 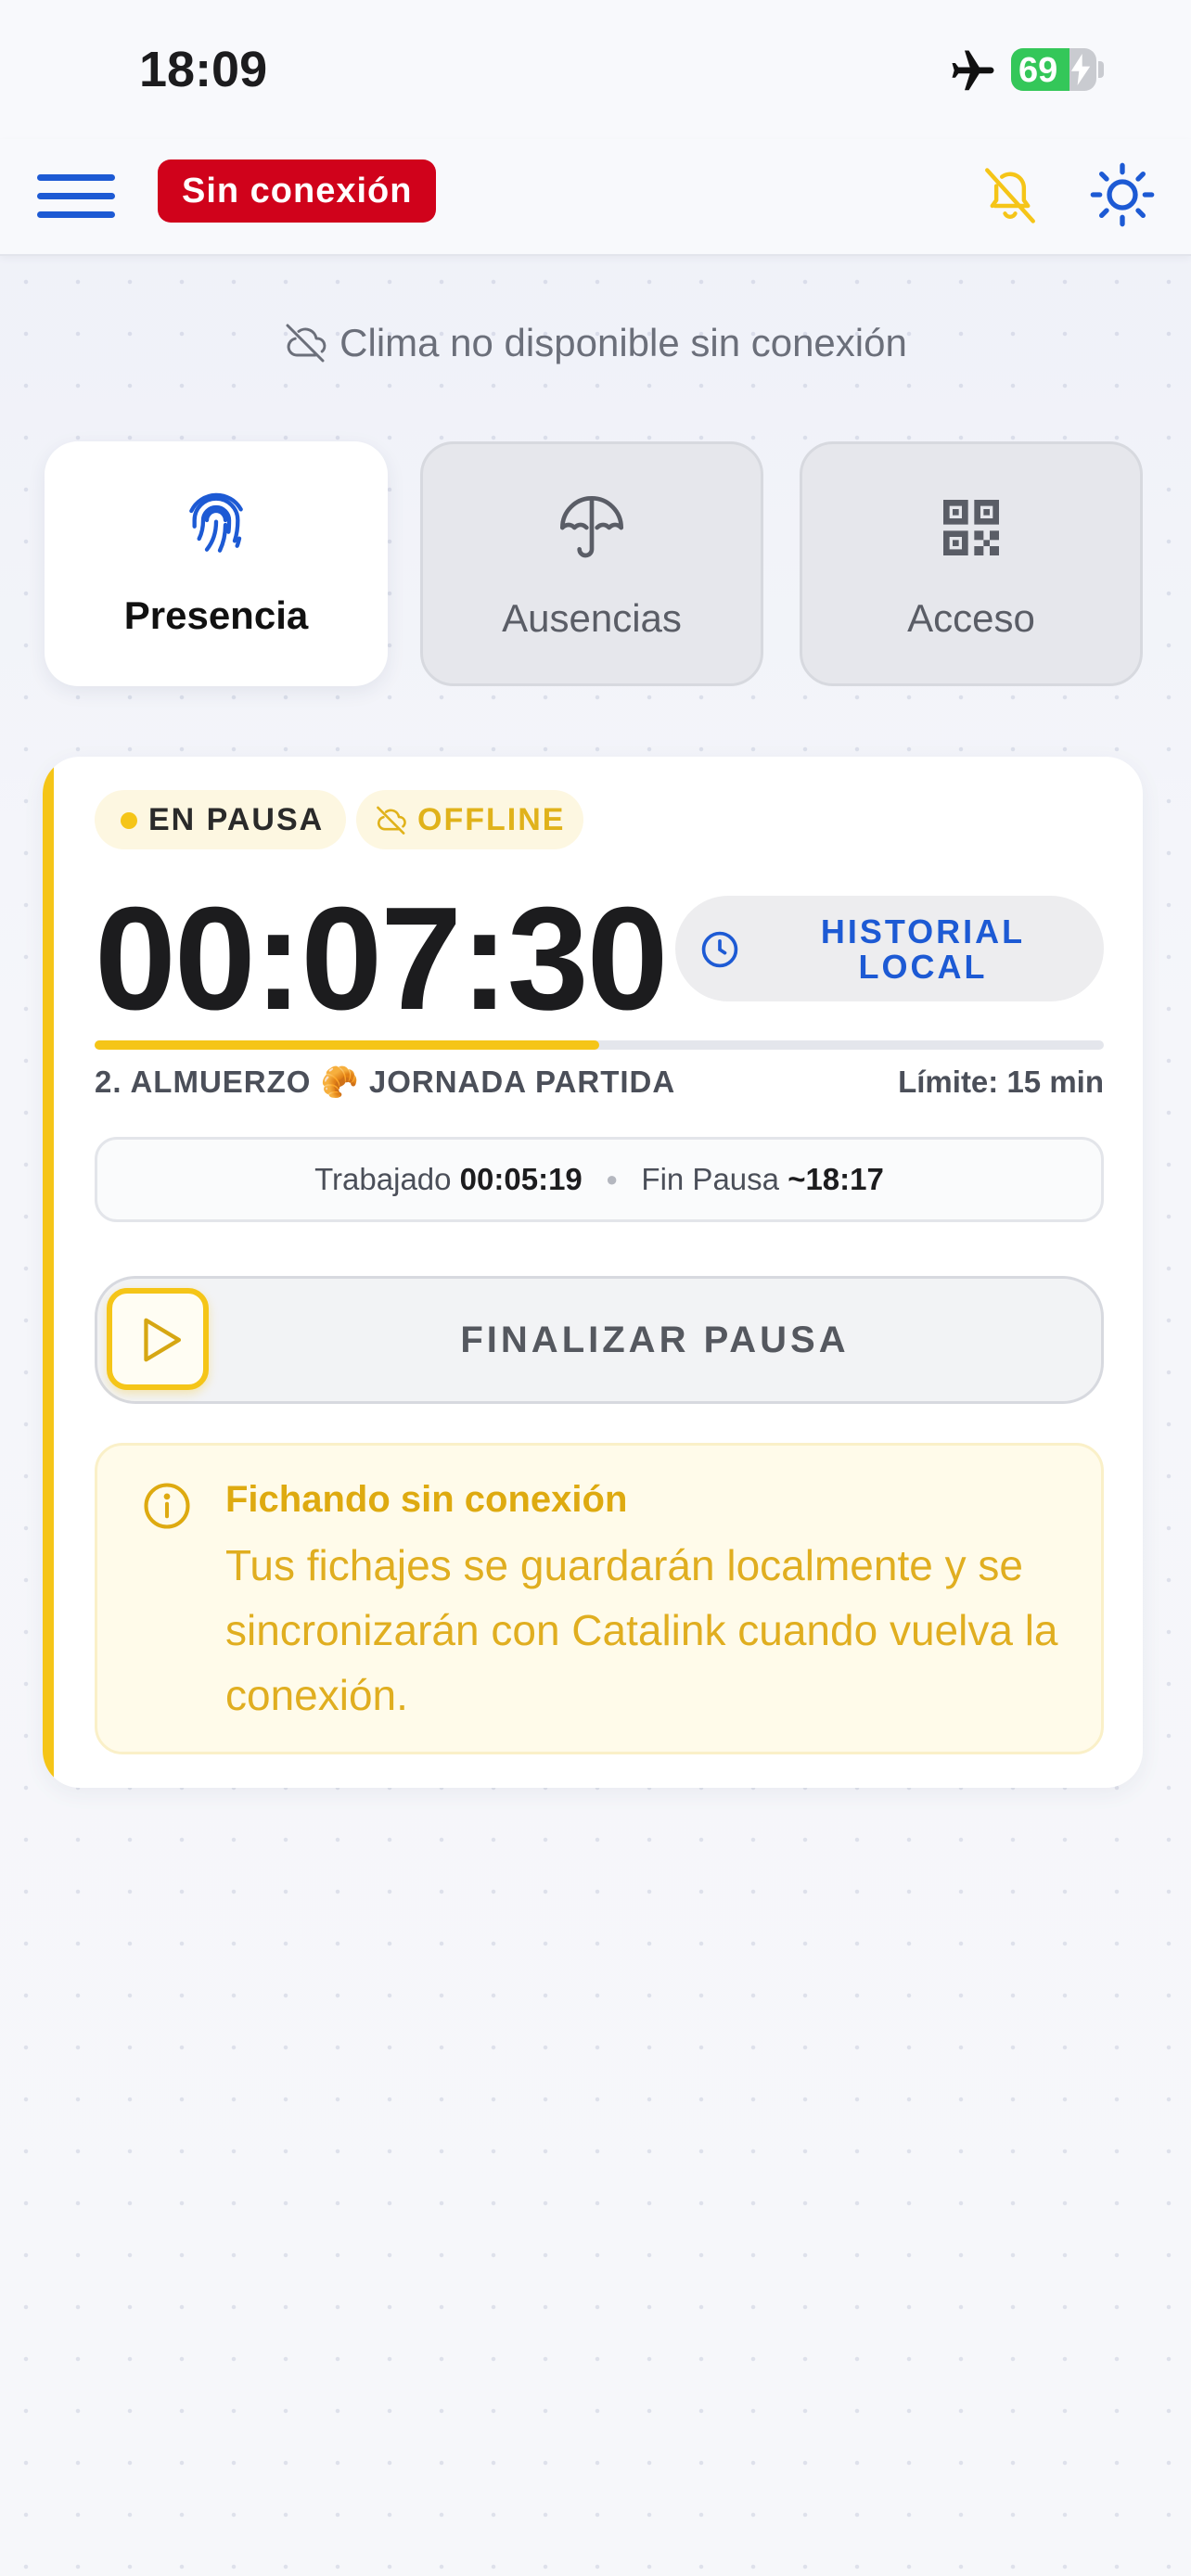 What do you see at coordinates (1101, 69) in the screenshot?
I see `battery-cap` at bounding box center [1101, 69].